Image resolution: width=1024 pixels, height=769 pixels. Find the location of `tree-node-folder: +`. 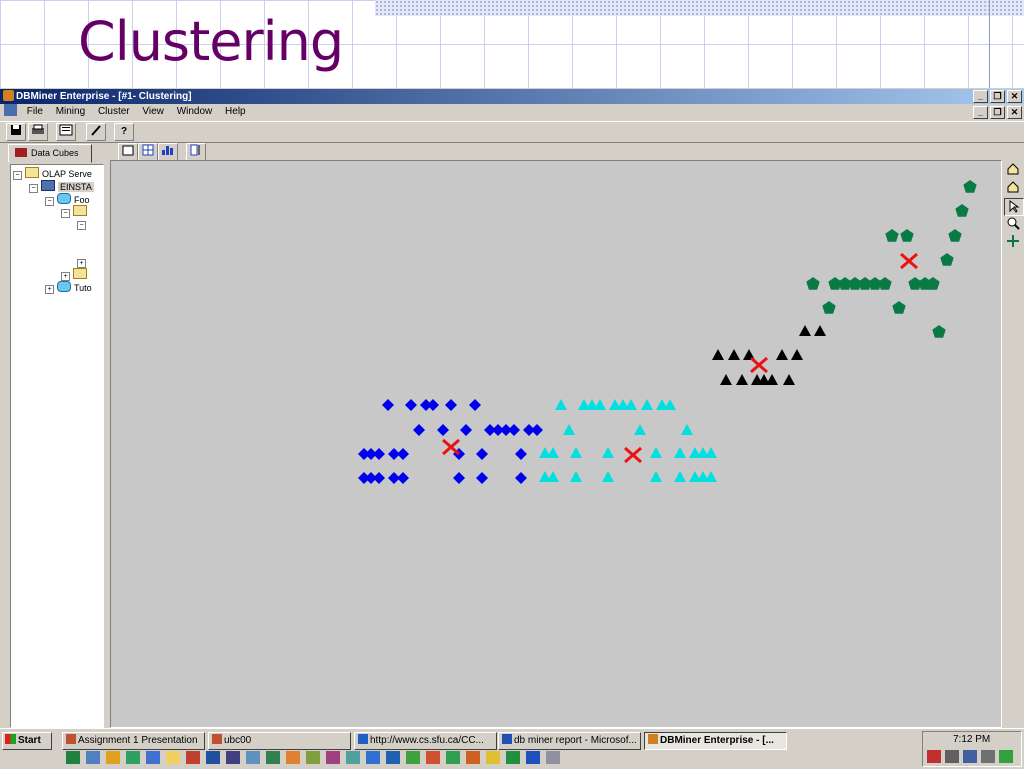

tree-node-folder: + is located at coordinates (75, 274).